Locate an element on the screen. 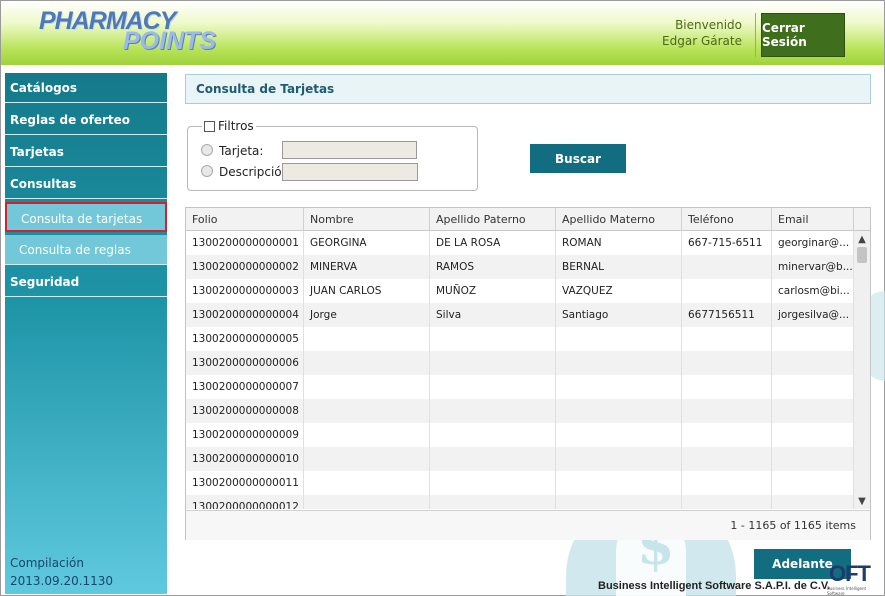 The height and width of the screenshot is (596, 885). table-cell: 1300200000000001 is located at coordinates (245, 243).